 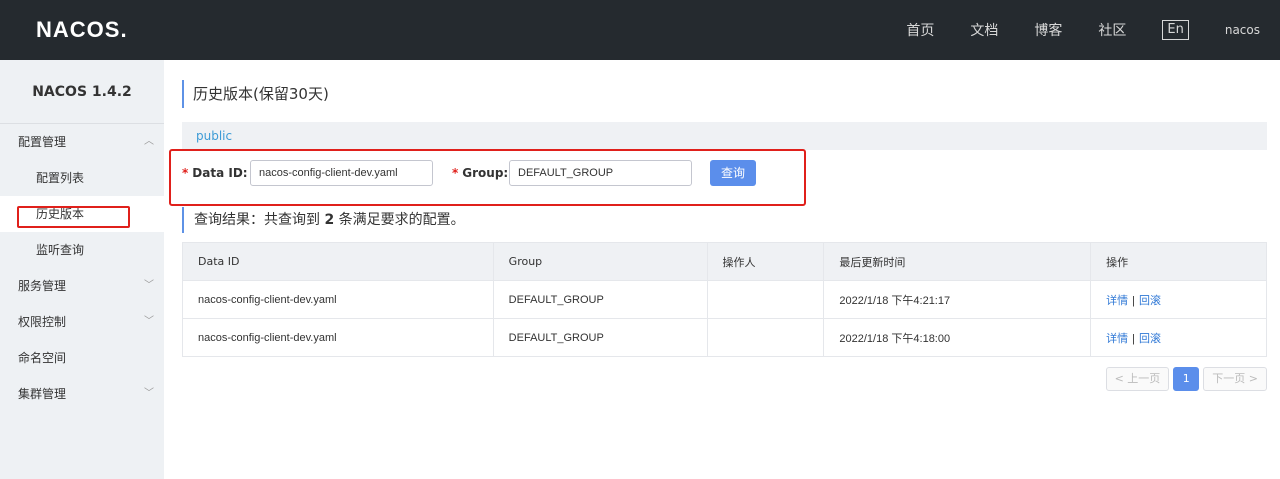 What do you see at coordinates (957, 299) in the screenshot?
I see `cell-time: 2022/1/18 下午4:21:17` at bounding box center [957, 299].